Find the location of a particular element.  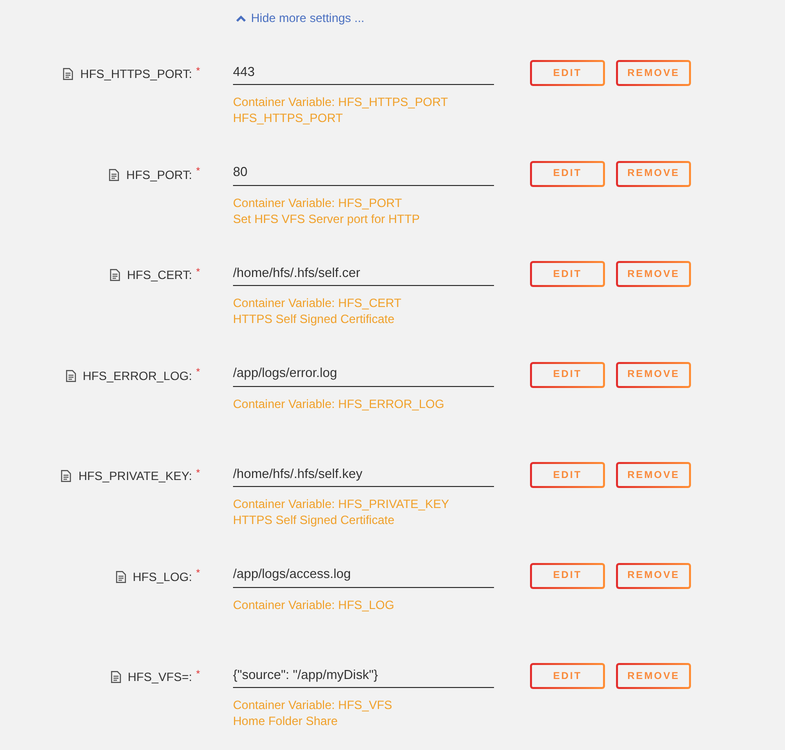

variable-label: HFS_HTTPS_PORT: is located at coordinates (136, 74).